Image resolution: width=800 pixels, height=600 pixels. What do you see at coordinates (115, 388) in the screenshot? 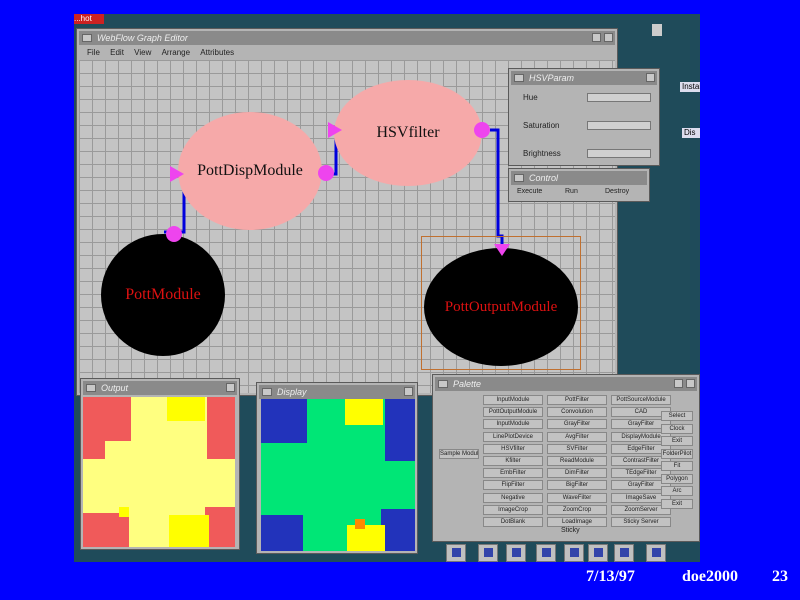
I see `output-title: Output` at bounding box center [115, 388].